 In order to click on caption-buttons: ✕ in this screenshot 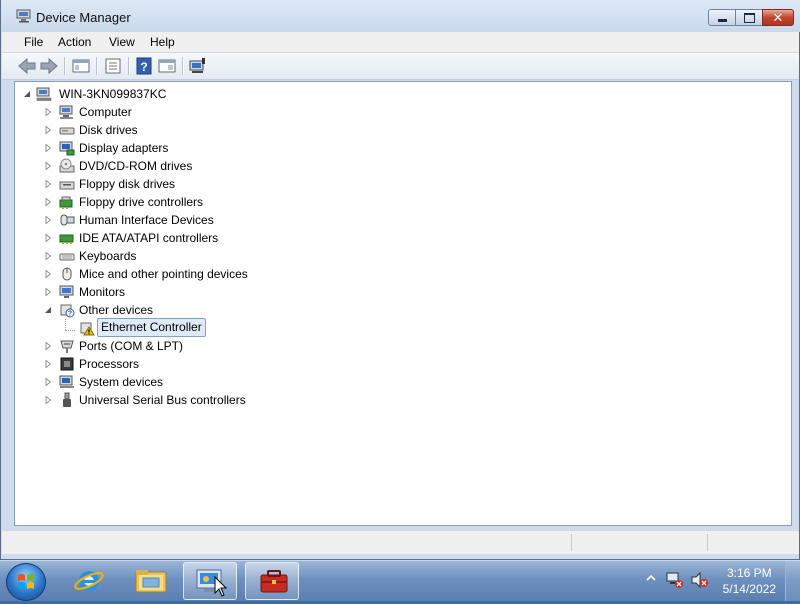, I will do `click(751, 18)`.